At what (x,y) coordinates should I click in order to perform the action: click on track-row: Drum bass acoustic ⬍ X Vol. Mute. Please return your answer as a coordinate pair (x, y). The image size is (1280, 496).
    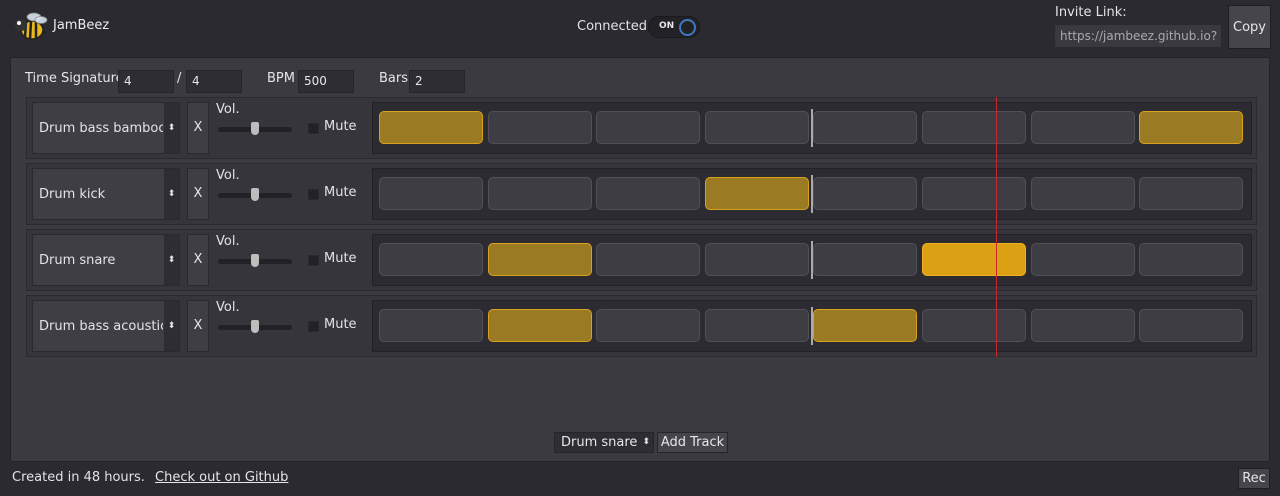
    Looking at the image, I should click on (641, 326).